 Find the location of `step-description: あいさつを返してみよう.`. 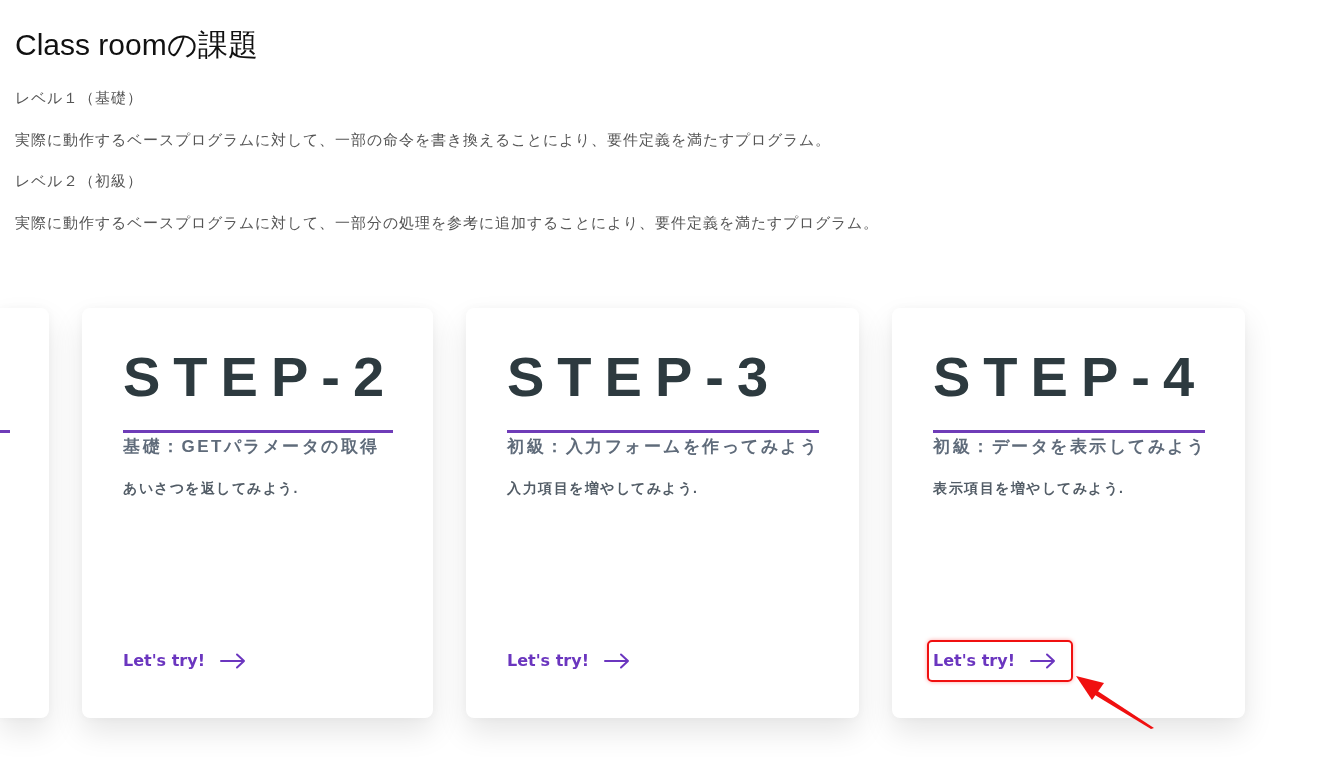

step-description: あいさつを返してみよう. is located at coordinates (211, 488).